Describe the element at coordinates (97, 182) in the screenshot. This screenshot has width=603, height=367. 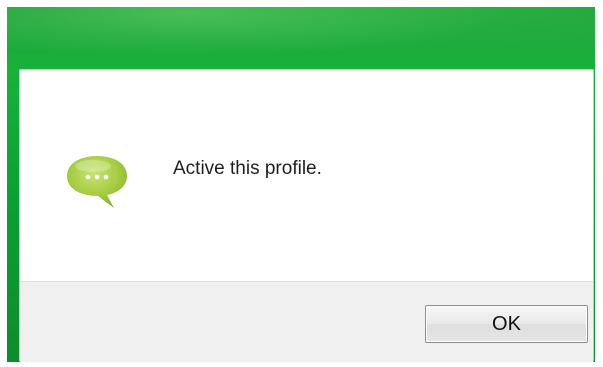
I see `speech-bubble-icon` at that location.